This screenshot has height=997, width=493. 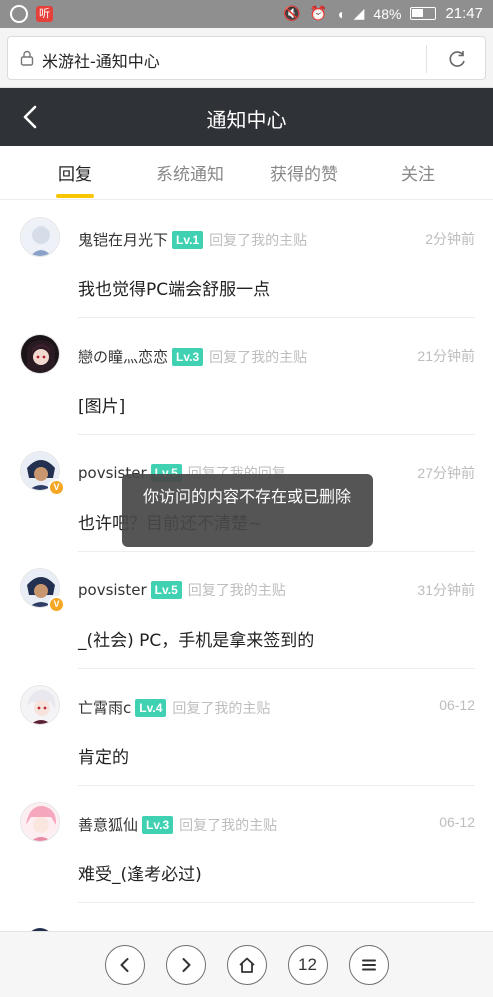 I want to click on partial-avatar, so click(x=40, y=925).